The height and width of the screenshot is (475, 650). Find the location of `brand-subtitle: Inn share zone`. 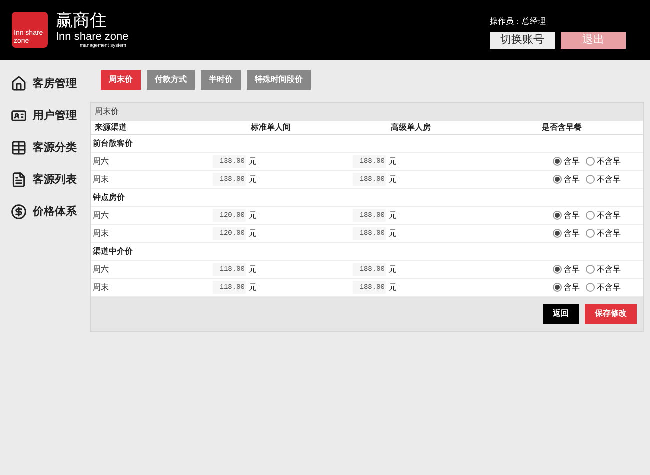

brand-subtitle: Inn share zone is located at coordinates (92, 37).